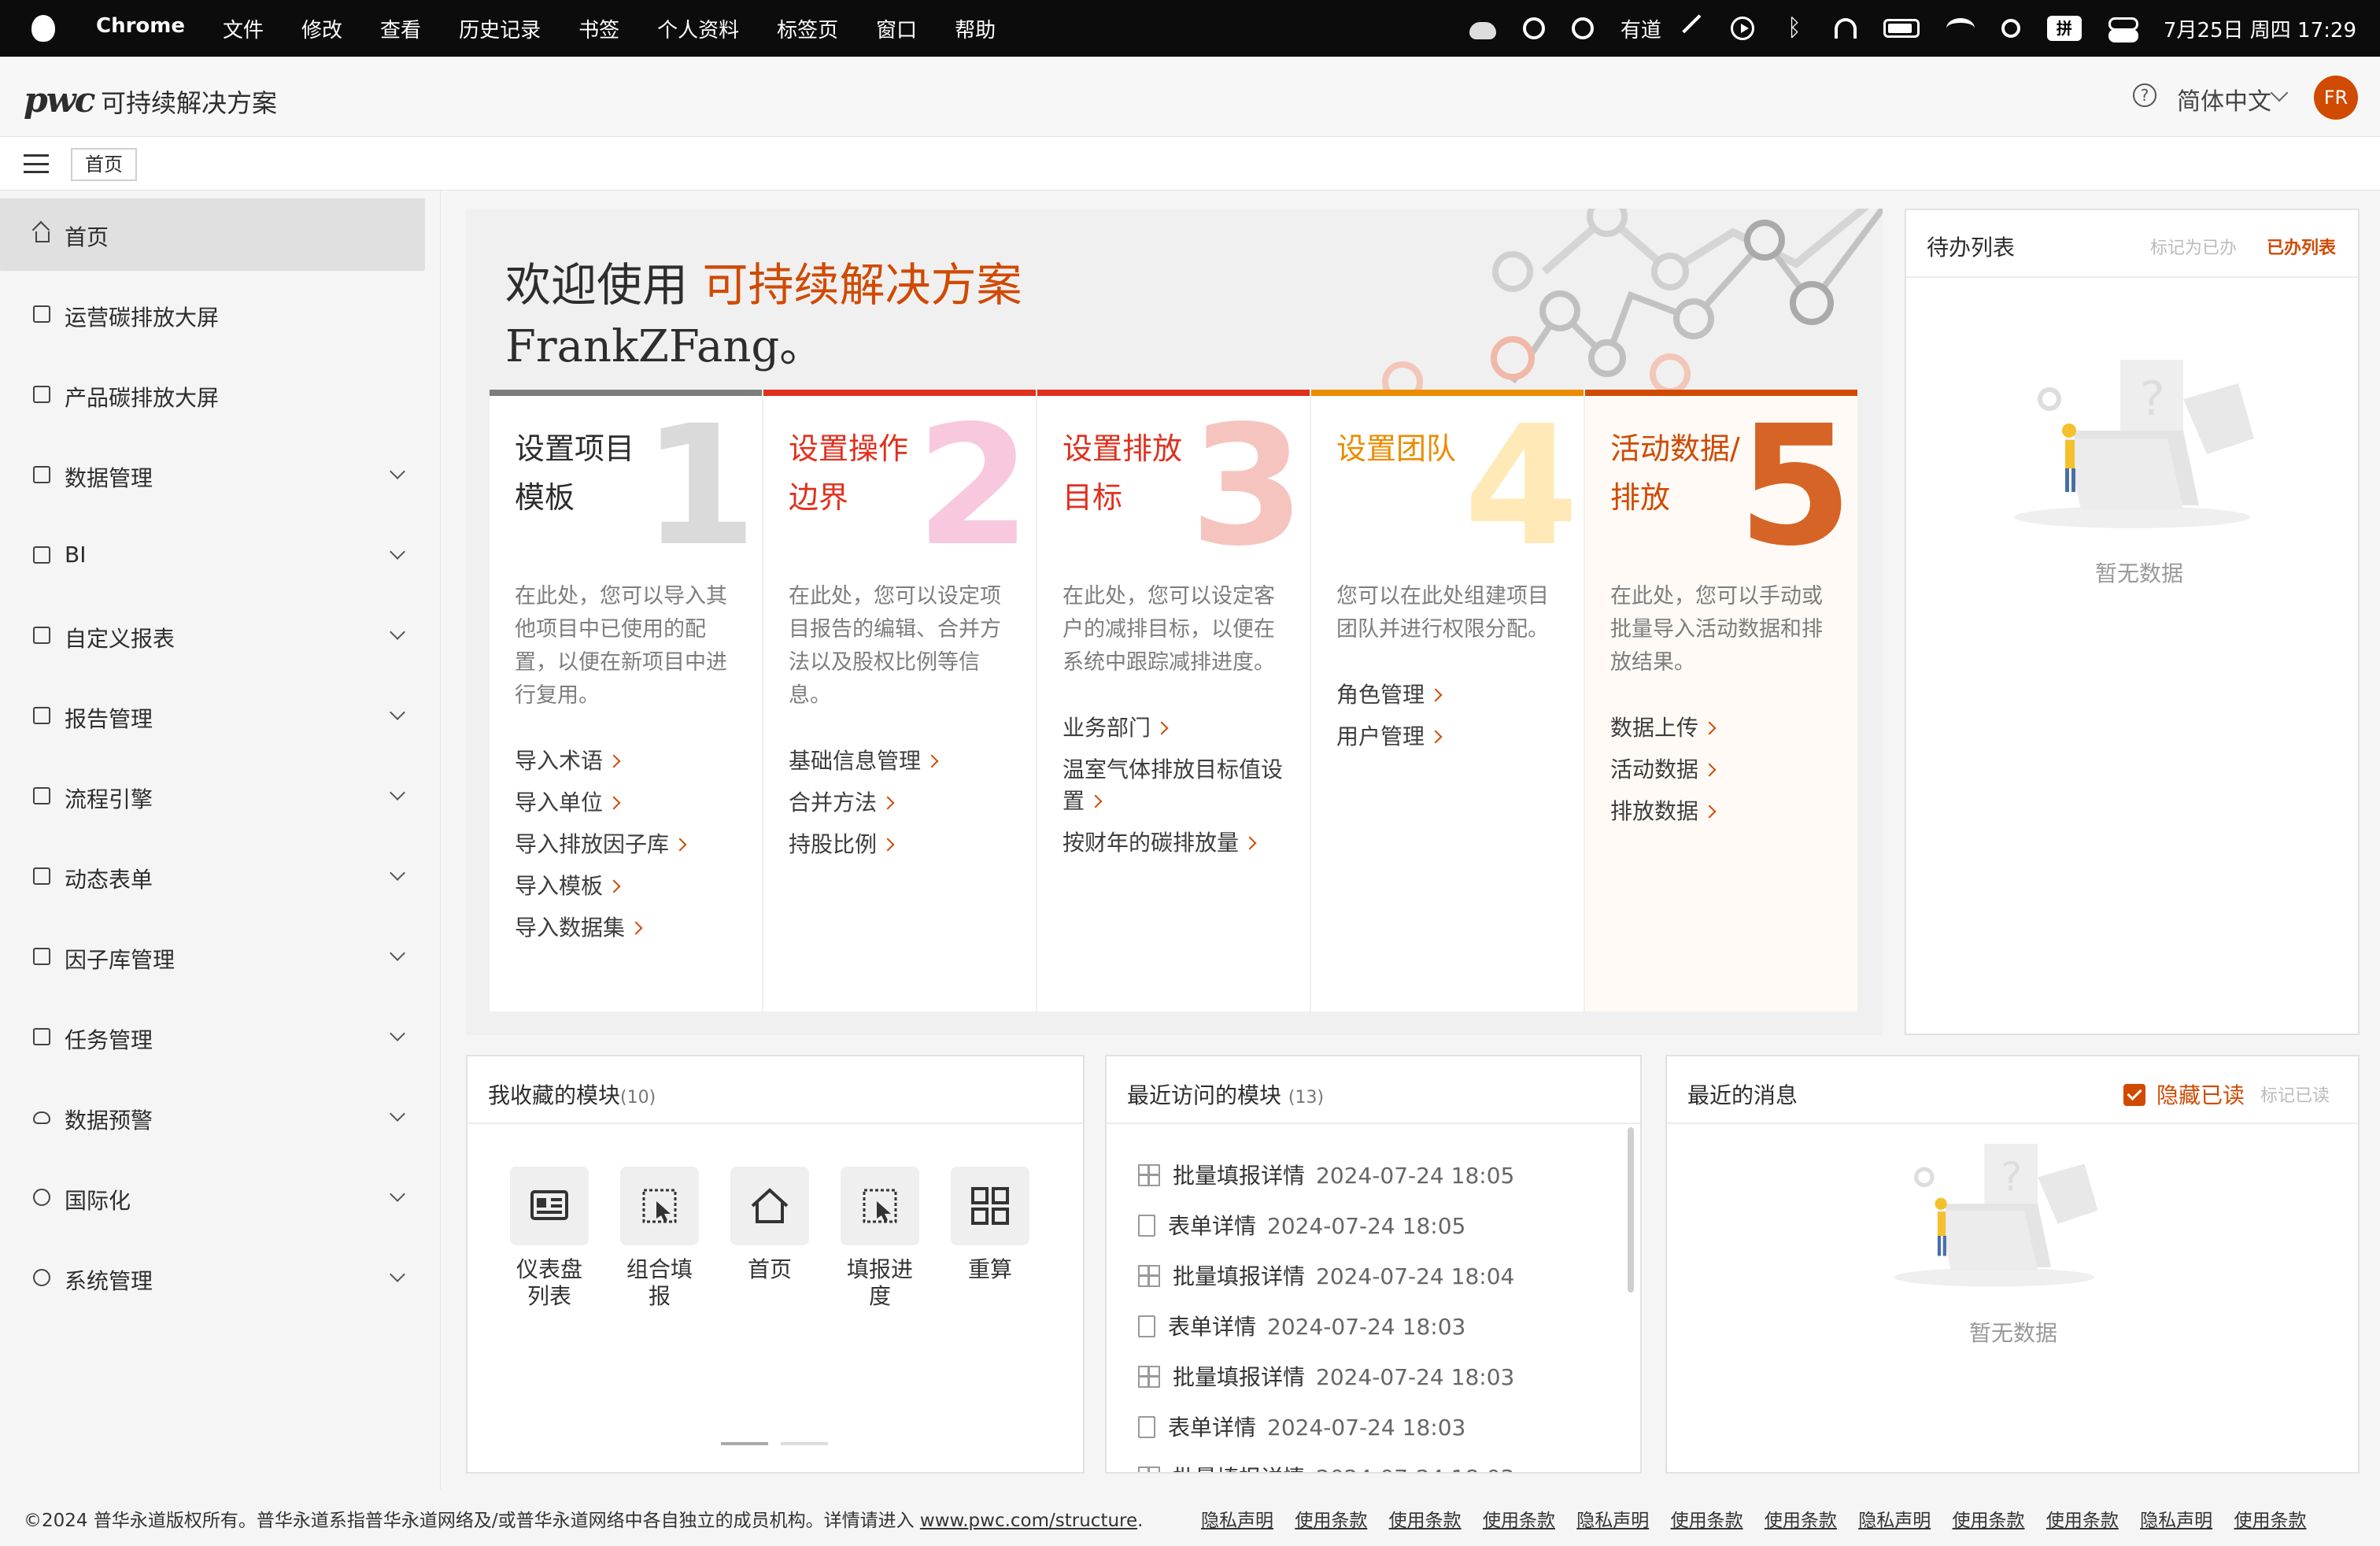 This screenshot has height=1546, width=2380. Describe the element at coordinates (633, 845) in the screenshot. I see `link-import-factor-library: 导入排放因子库` at that location.